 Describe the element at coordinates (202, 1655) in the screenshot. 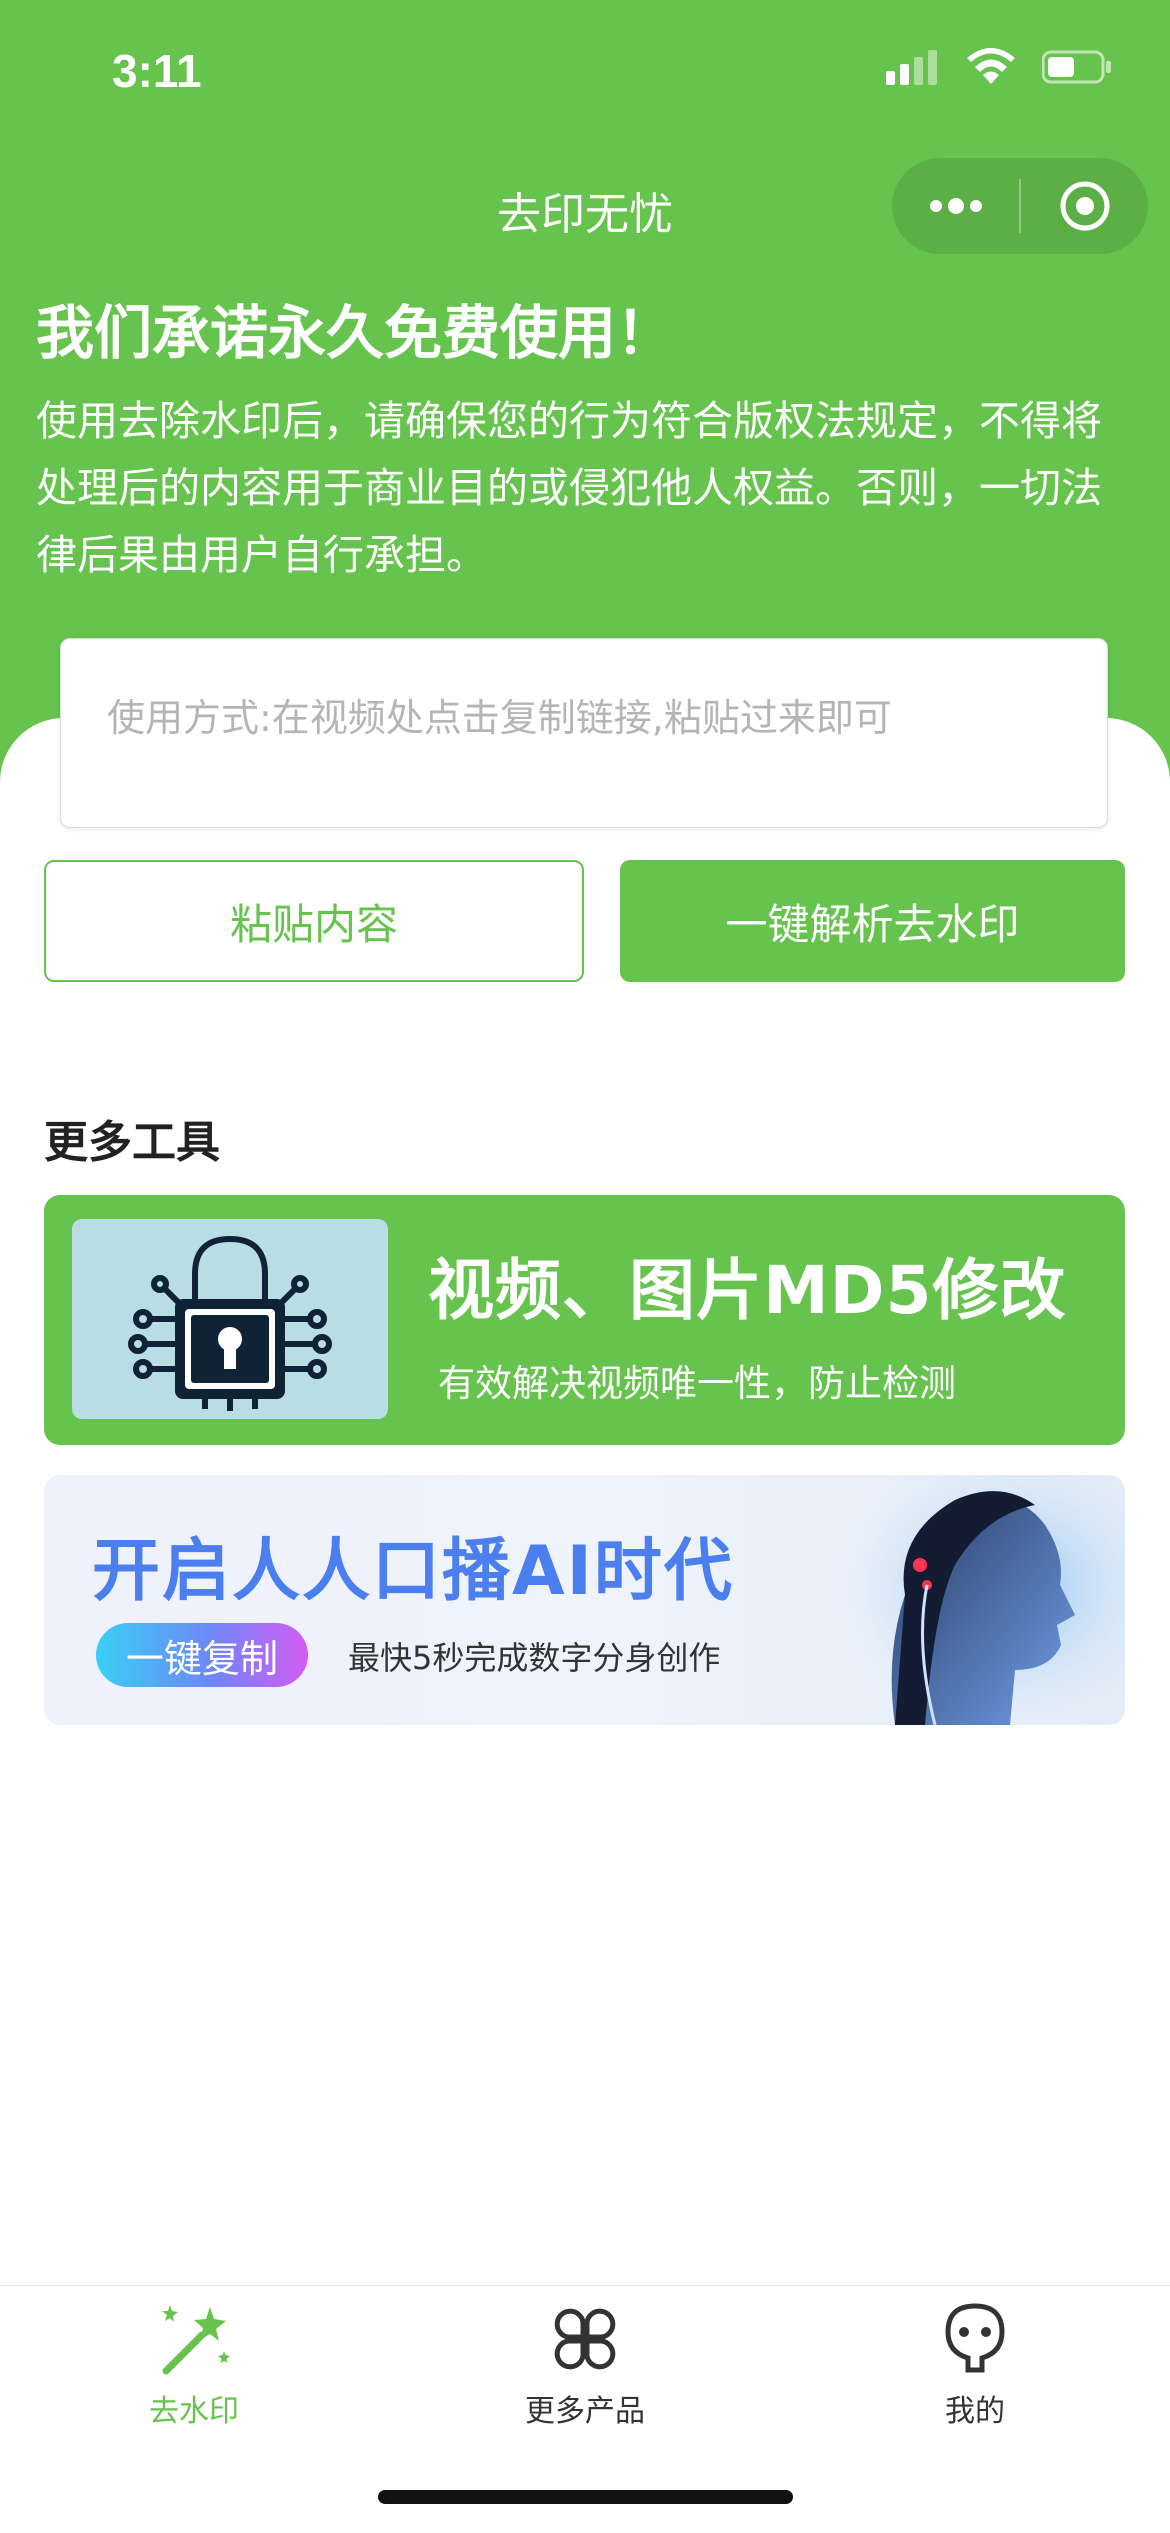

I see `one-click-copy-pill: 一键复制` at that location.